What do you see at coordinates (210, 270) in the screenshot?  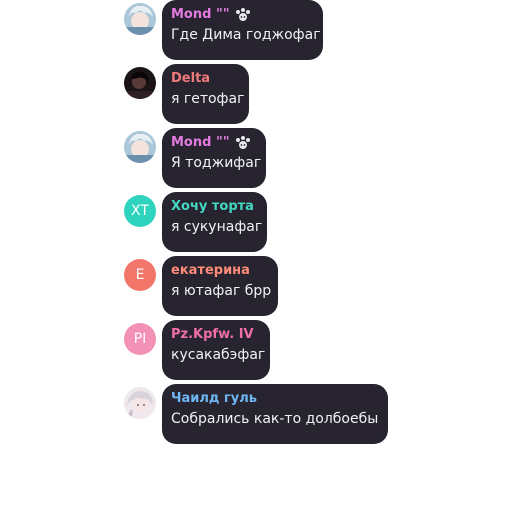 I see `author-name-text: екатерина` at bounding box center [210, 270].